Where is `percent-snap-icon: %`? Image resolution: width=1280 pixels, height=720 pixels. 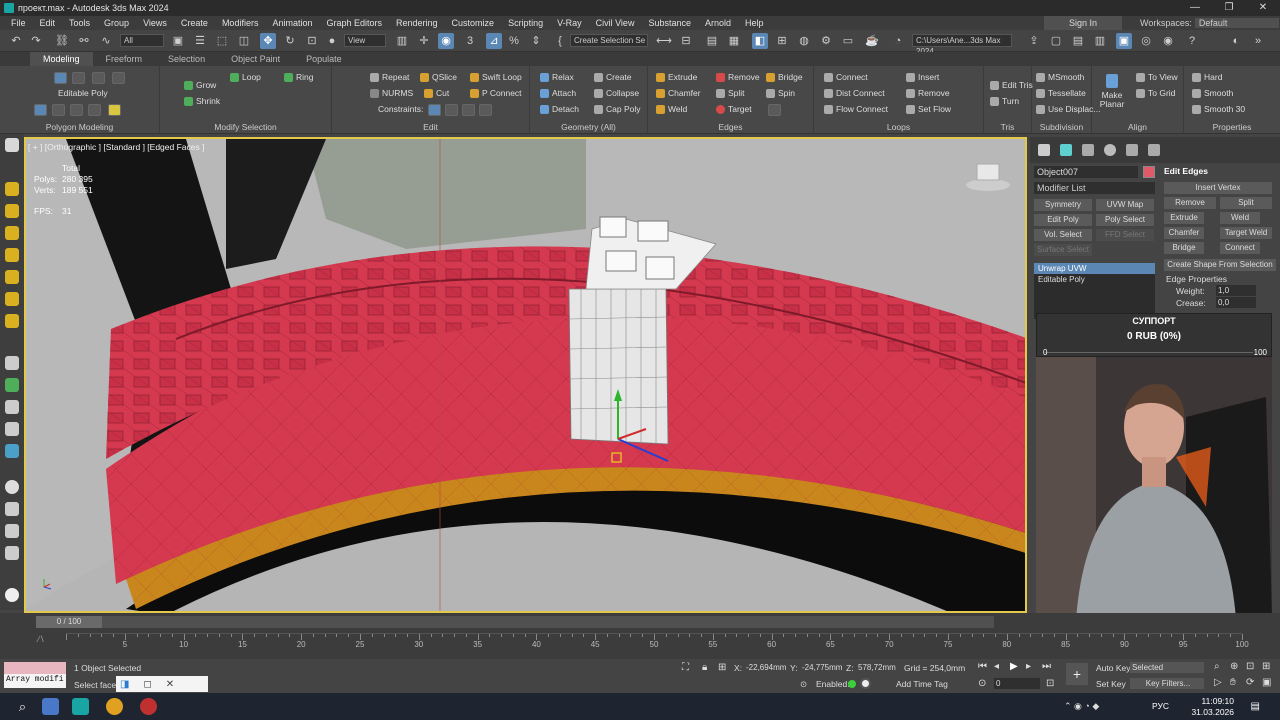 percent-snap-icon: % is located at coordinates (514, 41).